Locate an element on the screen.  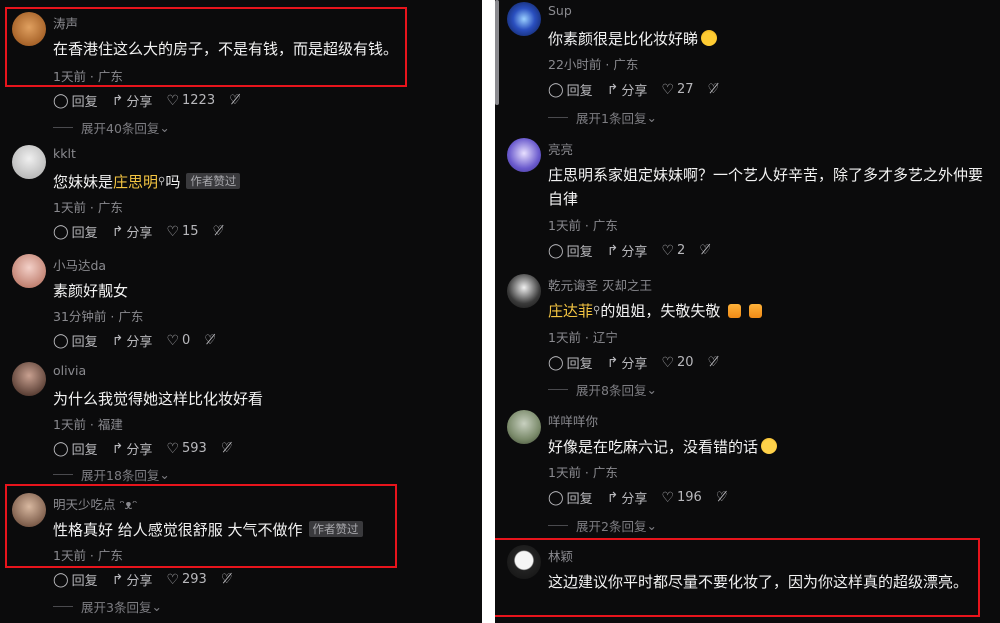
laughing-emoji-icon is located at coordinates (709, 38).